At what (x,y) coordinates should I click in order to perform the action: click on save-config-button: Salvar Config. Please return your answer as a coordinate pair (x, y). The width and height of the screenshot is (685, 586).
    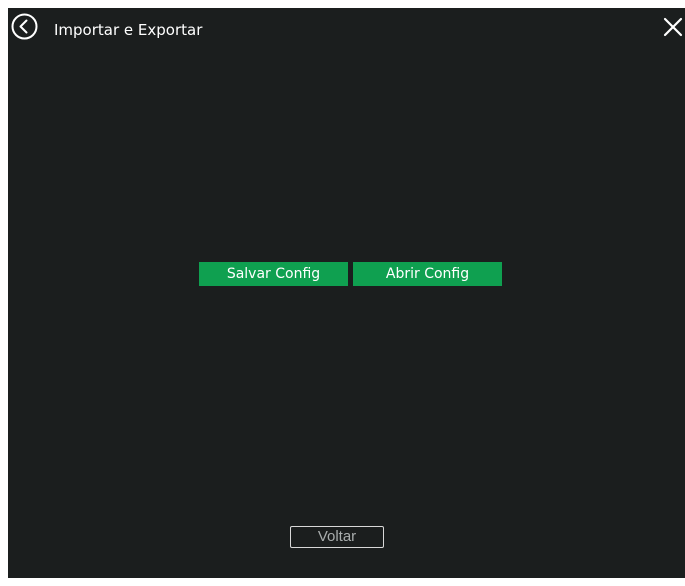
    Looking at the image, I should click on (273, 274).